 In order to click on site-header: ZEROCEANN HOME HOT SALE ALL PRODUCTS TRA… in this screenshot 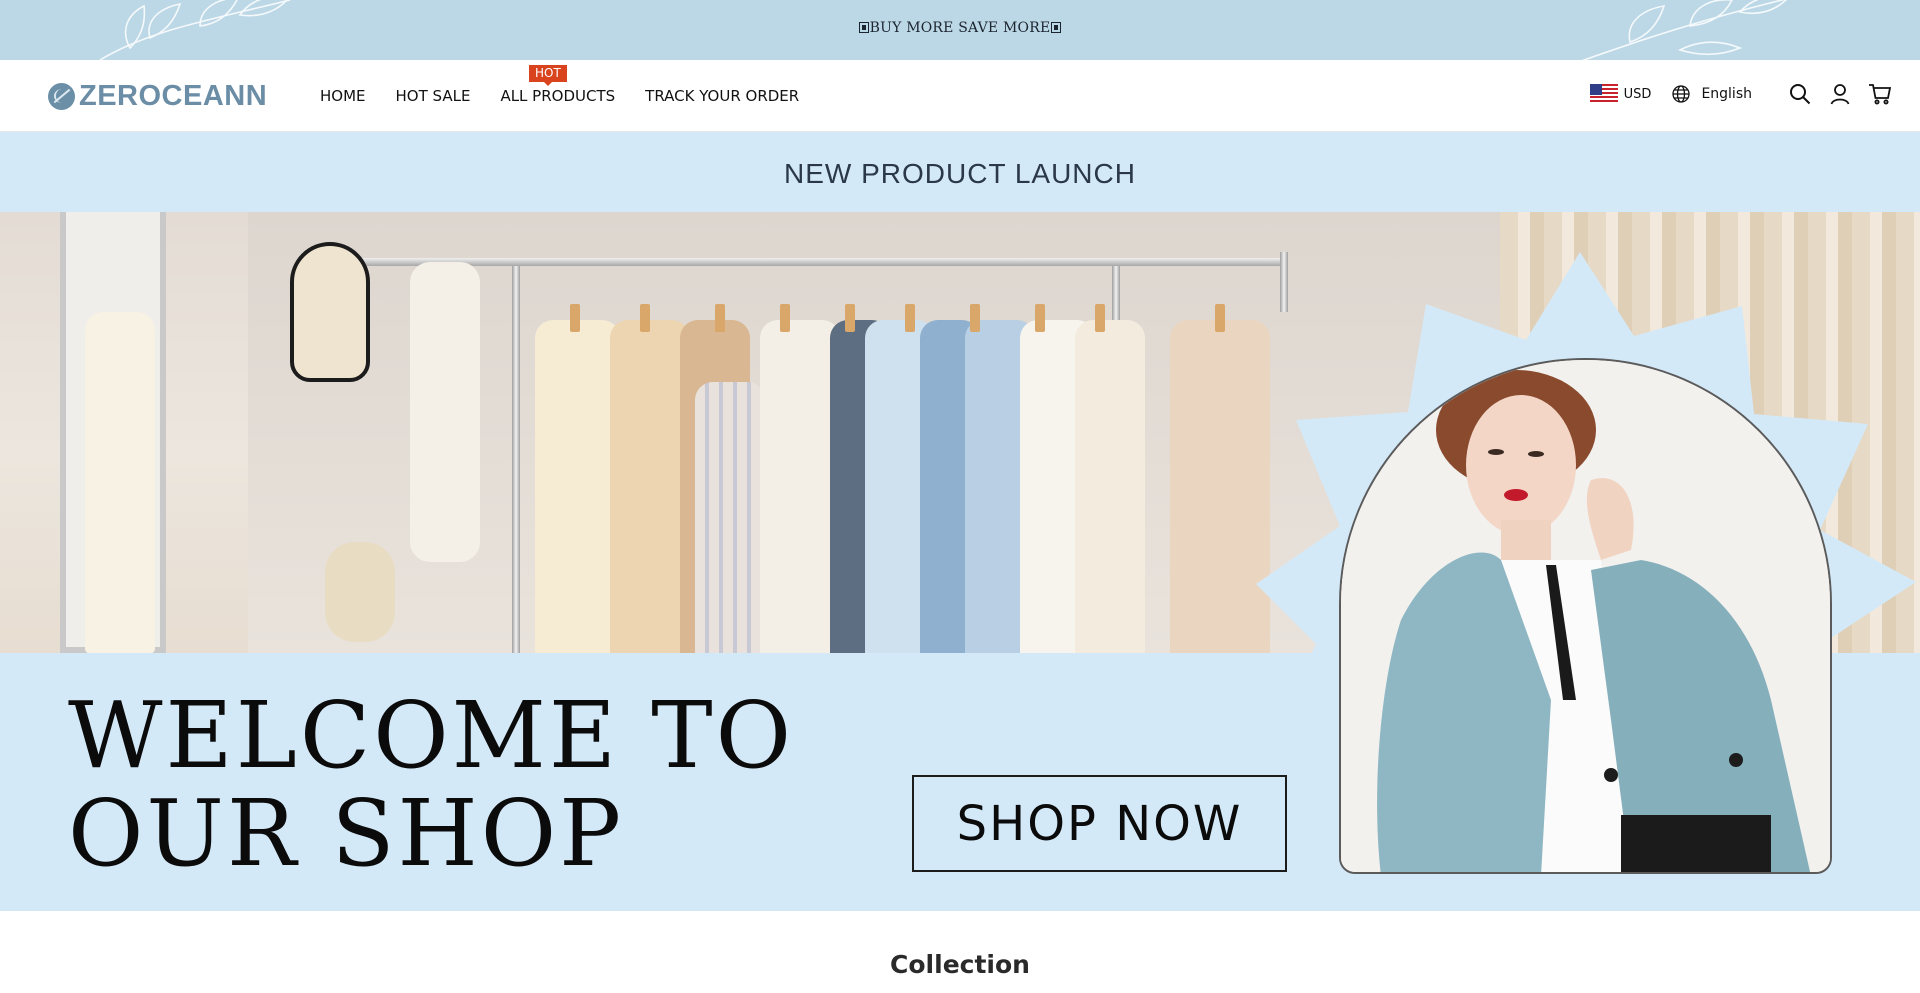, I will do `click(960, 96)`.